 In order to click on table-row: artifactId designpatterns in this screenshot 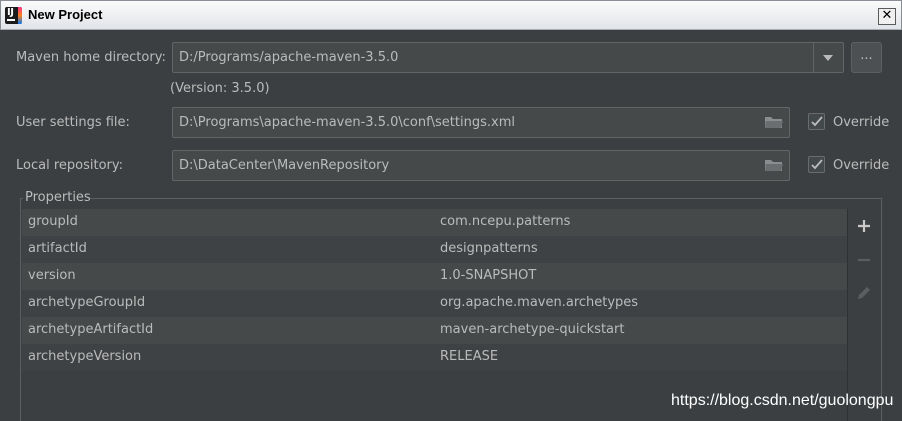, I will do `click(434, 249)`.